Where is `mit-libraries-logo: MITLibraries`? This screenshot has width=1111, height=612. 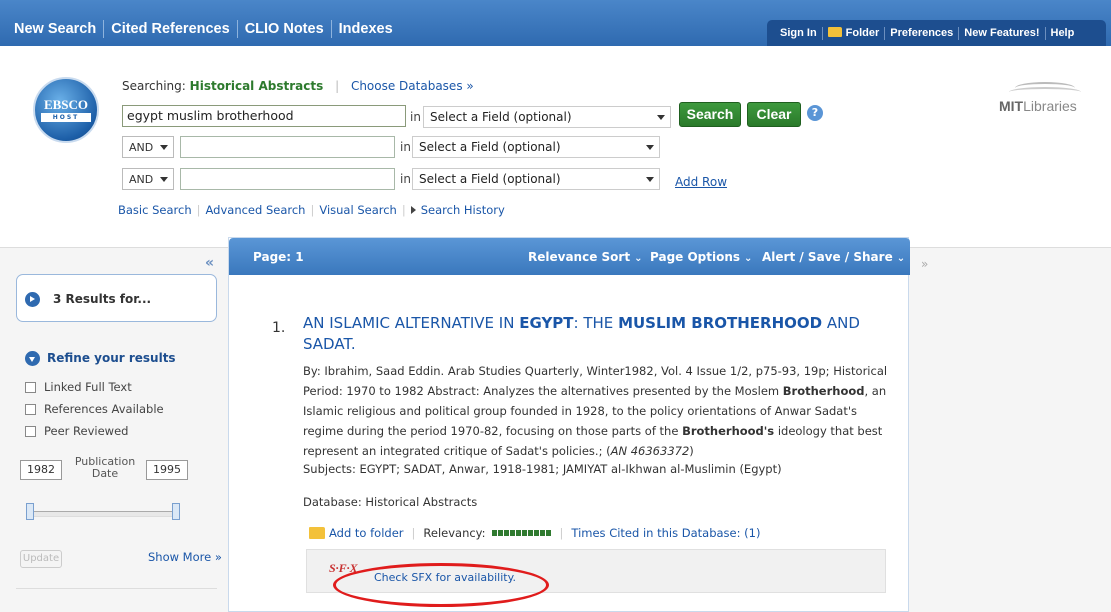 mit-libraries-logo: MITLibraries is located at coordinates (1042, 99).